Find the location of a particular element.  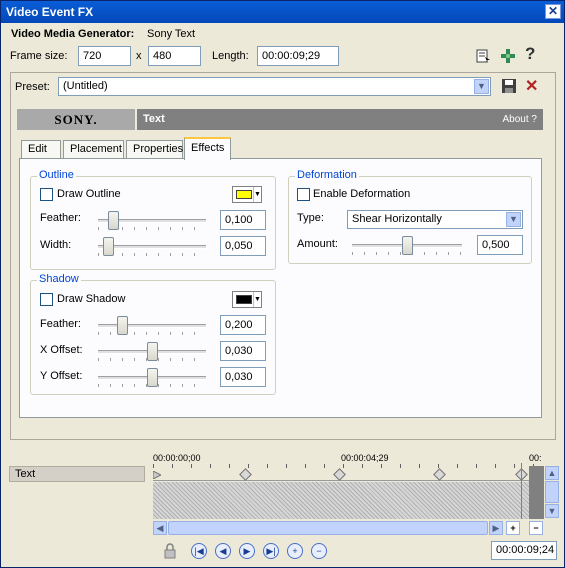

draw-outline-label: Draw Outline is located at coordinates (89, 194).